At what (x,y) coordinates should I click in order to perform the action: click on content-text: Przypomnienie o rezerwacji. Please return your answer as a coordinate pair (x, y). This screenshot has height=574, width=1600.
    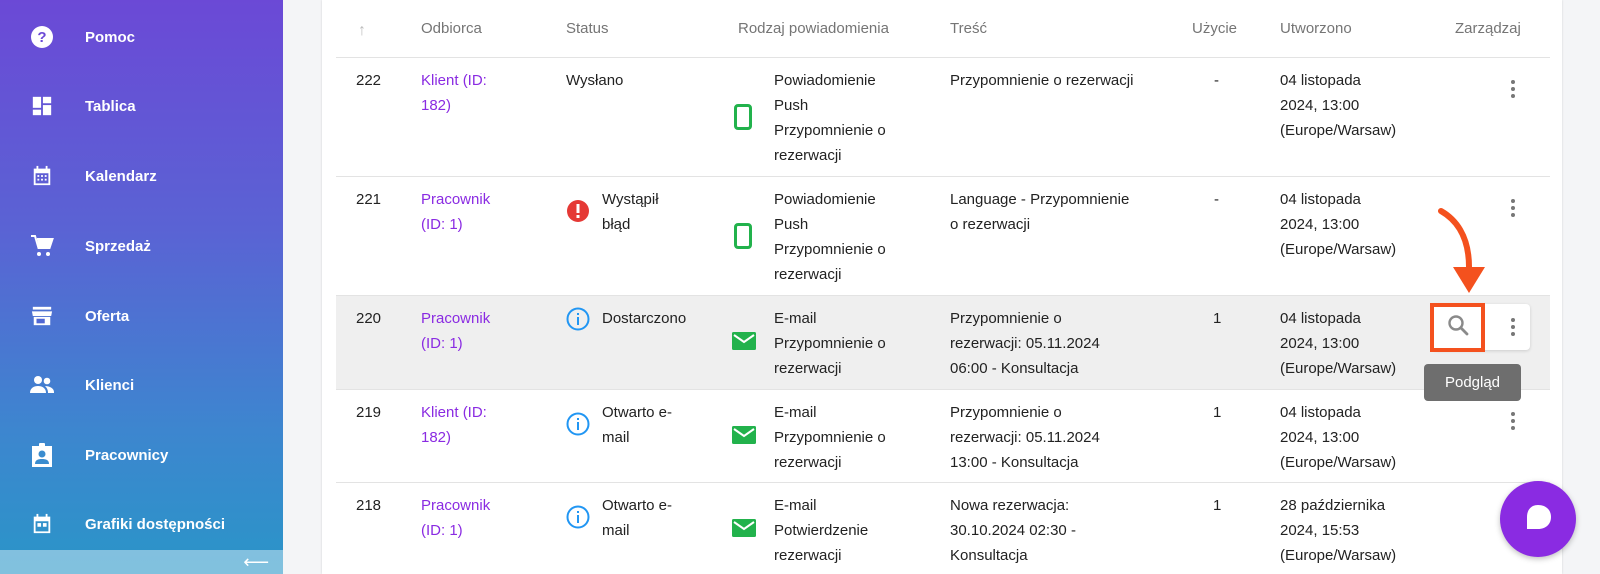
    Looking at the image, I should click on (1041, 80).